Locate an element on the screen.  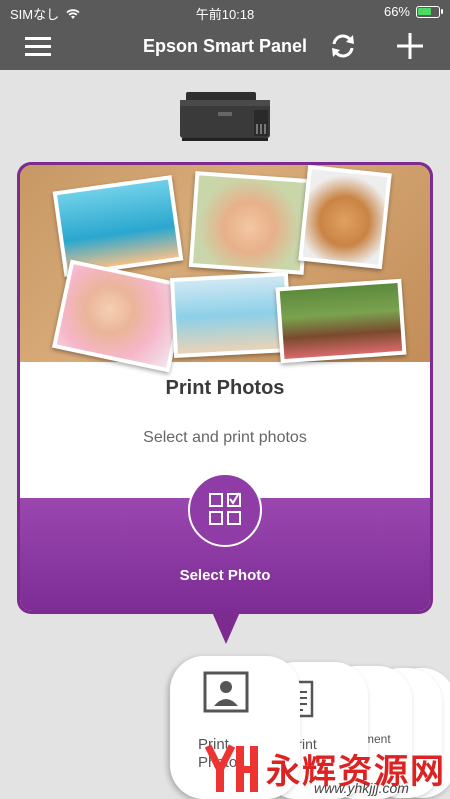
select-photo-label: Select Photo is located at coordinates (225, 575).